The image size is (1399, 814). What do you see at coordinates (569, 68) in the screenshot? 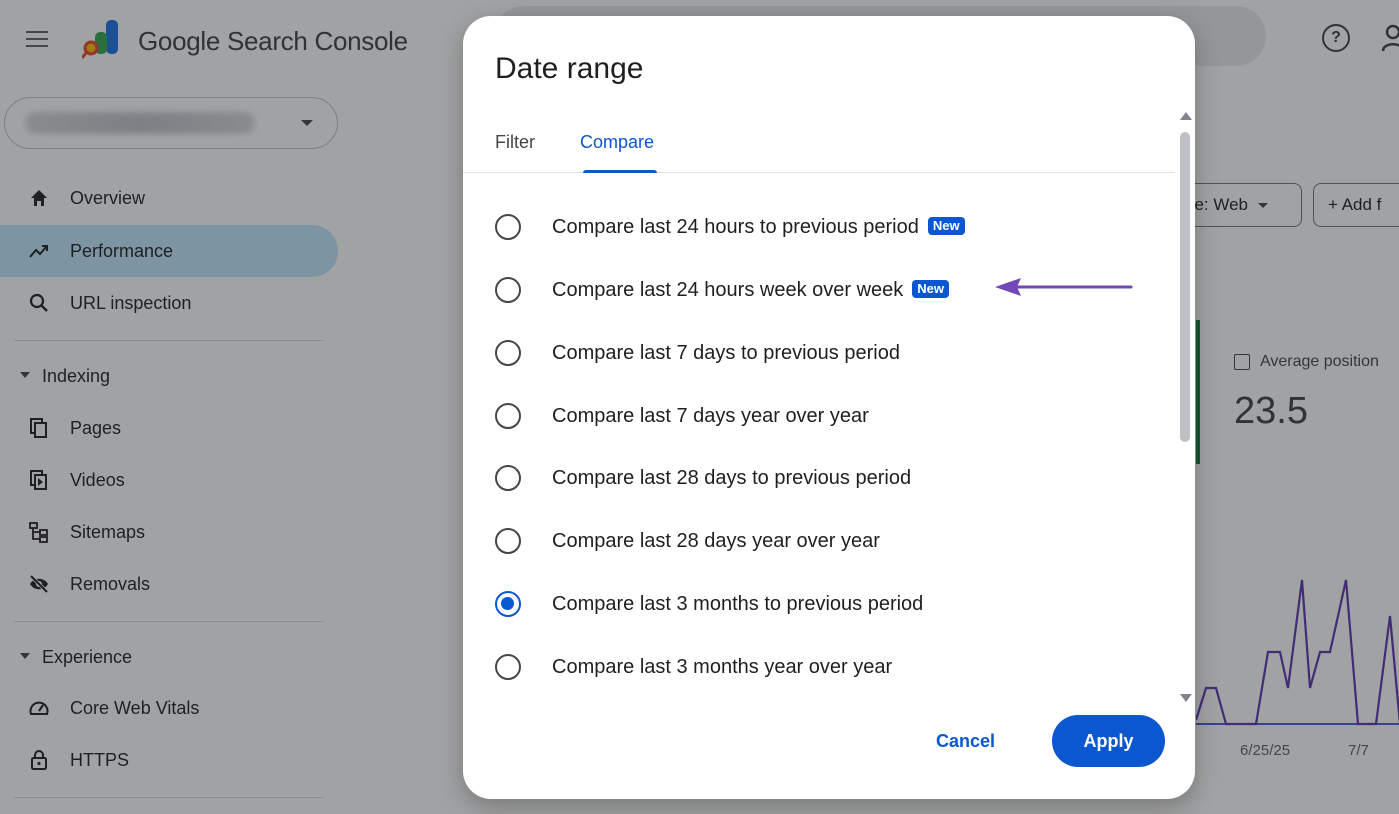
I see `dialog-title: Date range` at bounding box center [569, 68].